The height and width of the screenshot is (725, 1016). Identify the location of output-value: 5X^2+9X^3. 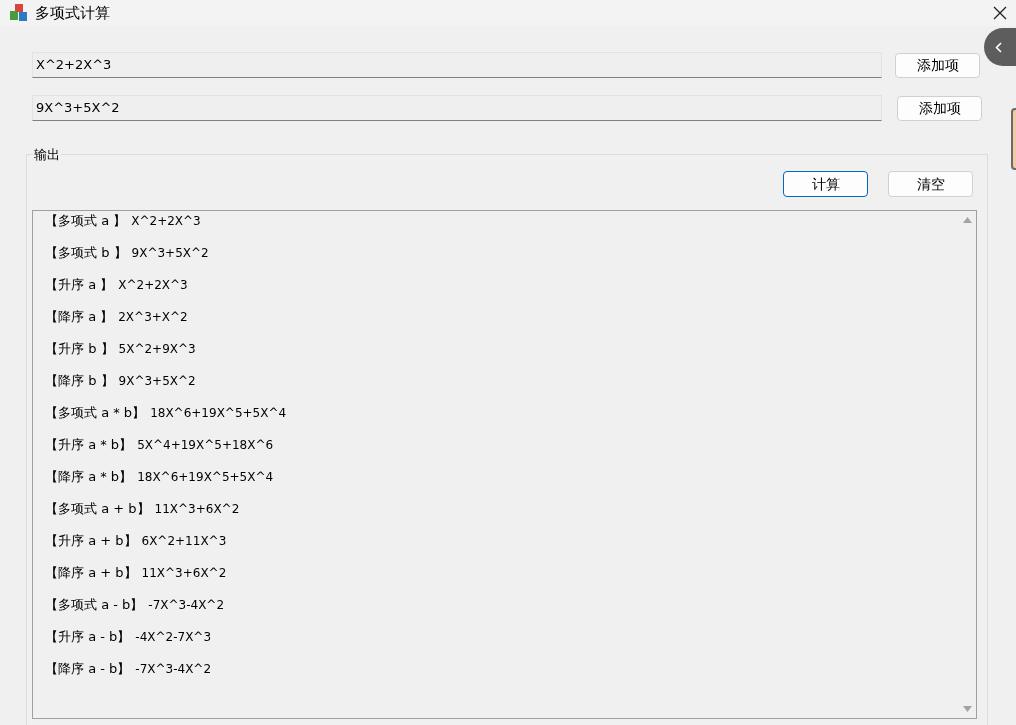
(157, 349).